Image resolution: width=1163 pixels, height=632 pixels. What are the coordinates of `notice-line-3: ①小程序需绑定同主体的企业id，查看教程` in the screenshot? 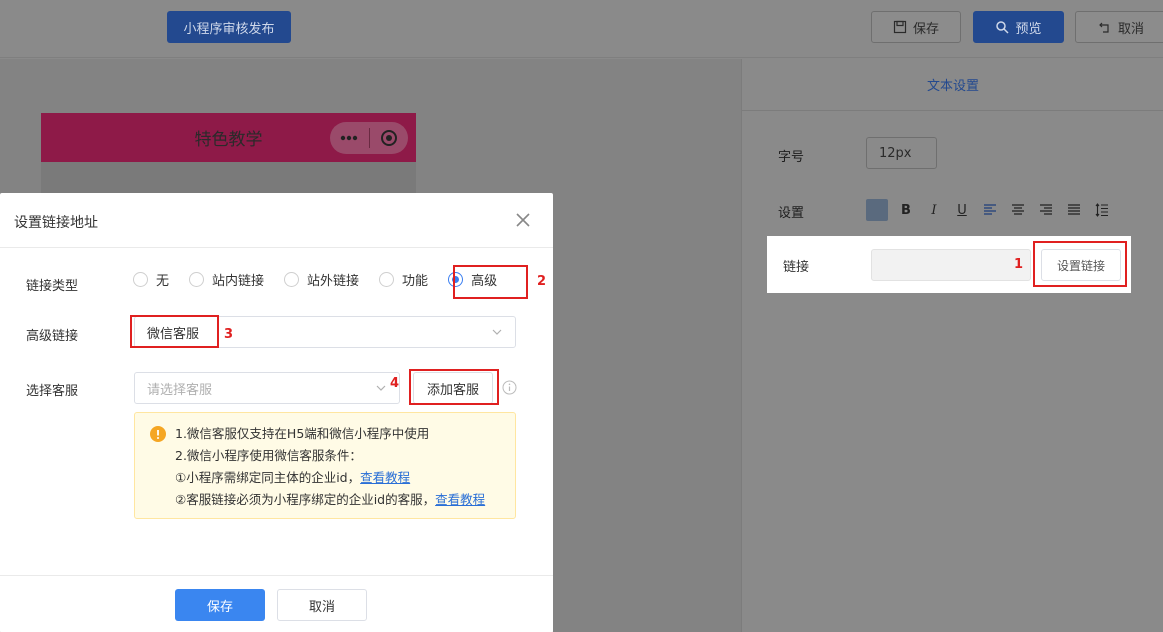 It's located at (345, 478).